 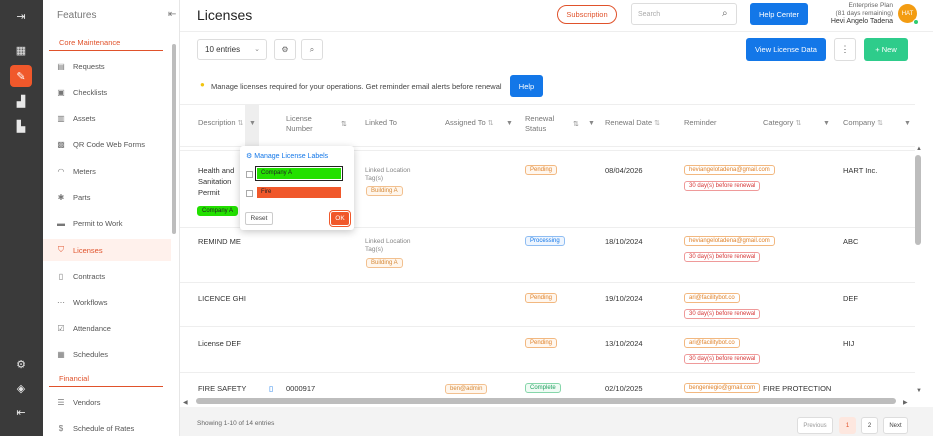 What do you see at coordinates (232, 49) in the screenshot?
I see `entries-select: 10 entries ⌄` at bounding box center [232, 49].